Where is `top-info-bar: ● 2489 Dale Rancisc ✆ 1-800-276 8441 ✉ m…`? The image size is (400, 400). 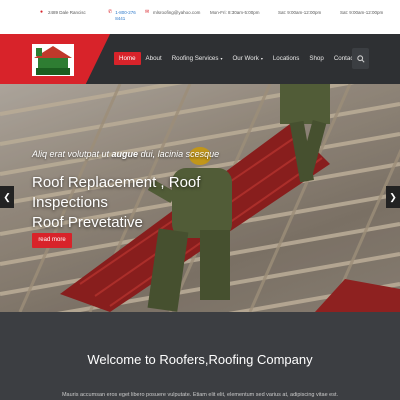
top-info-bar: ● 2489 Dale Rancisc ✆ 1-800-276 8441 ✉ m… is located at coordinates (200, 17).